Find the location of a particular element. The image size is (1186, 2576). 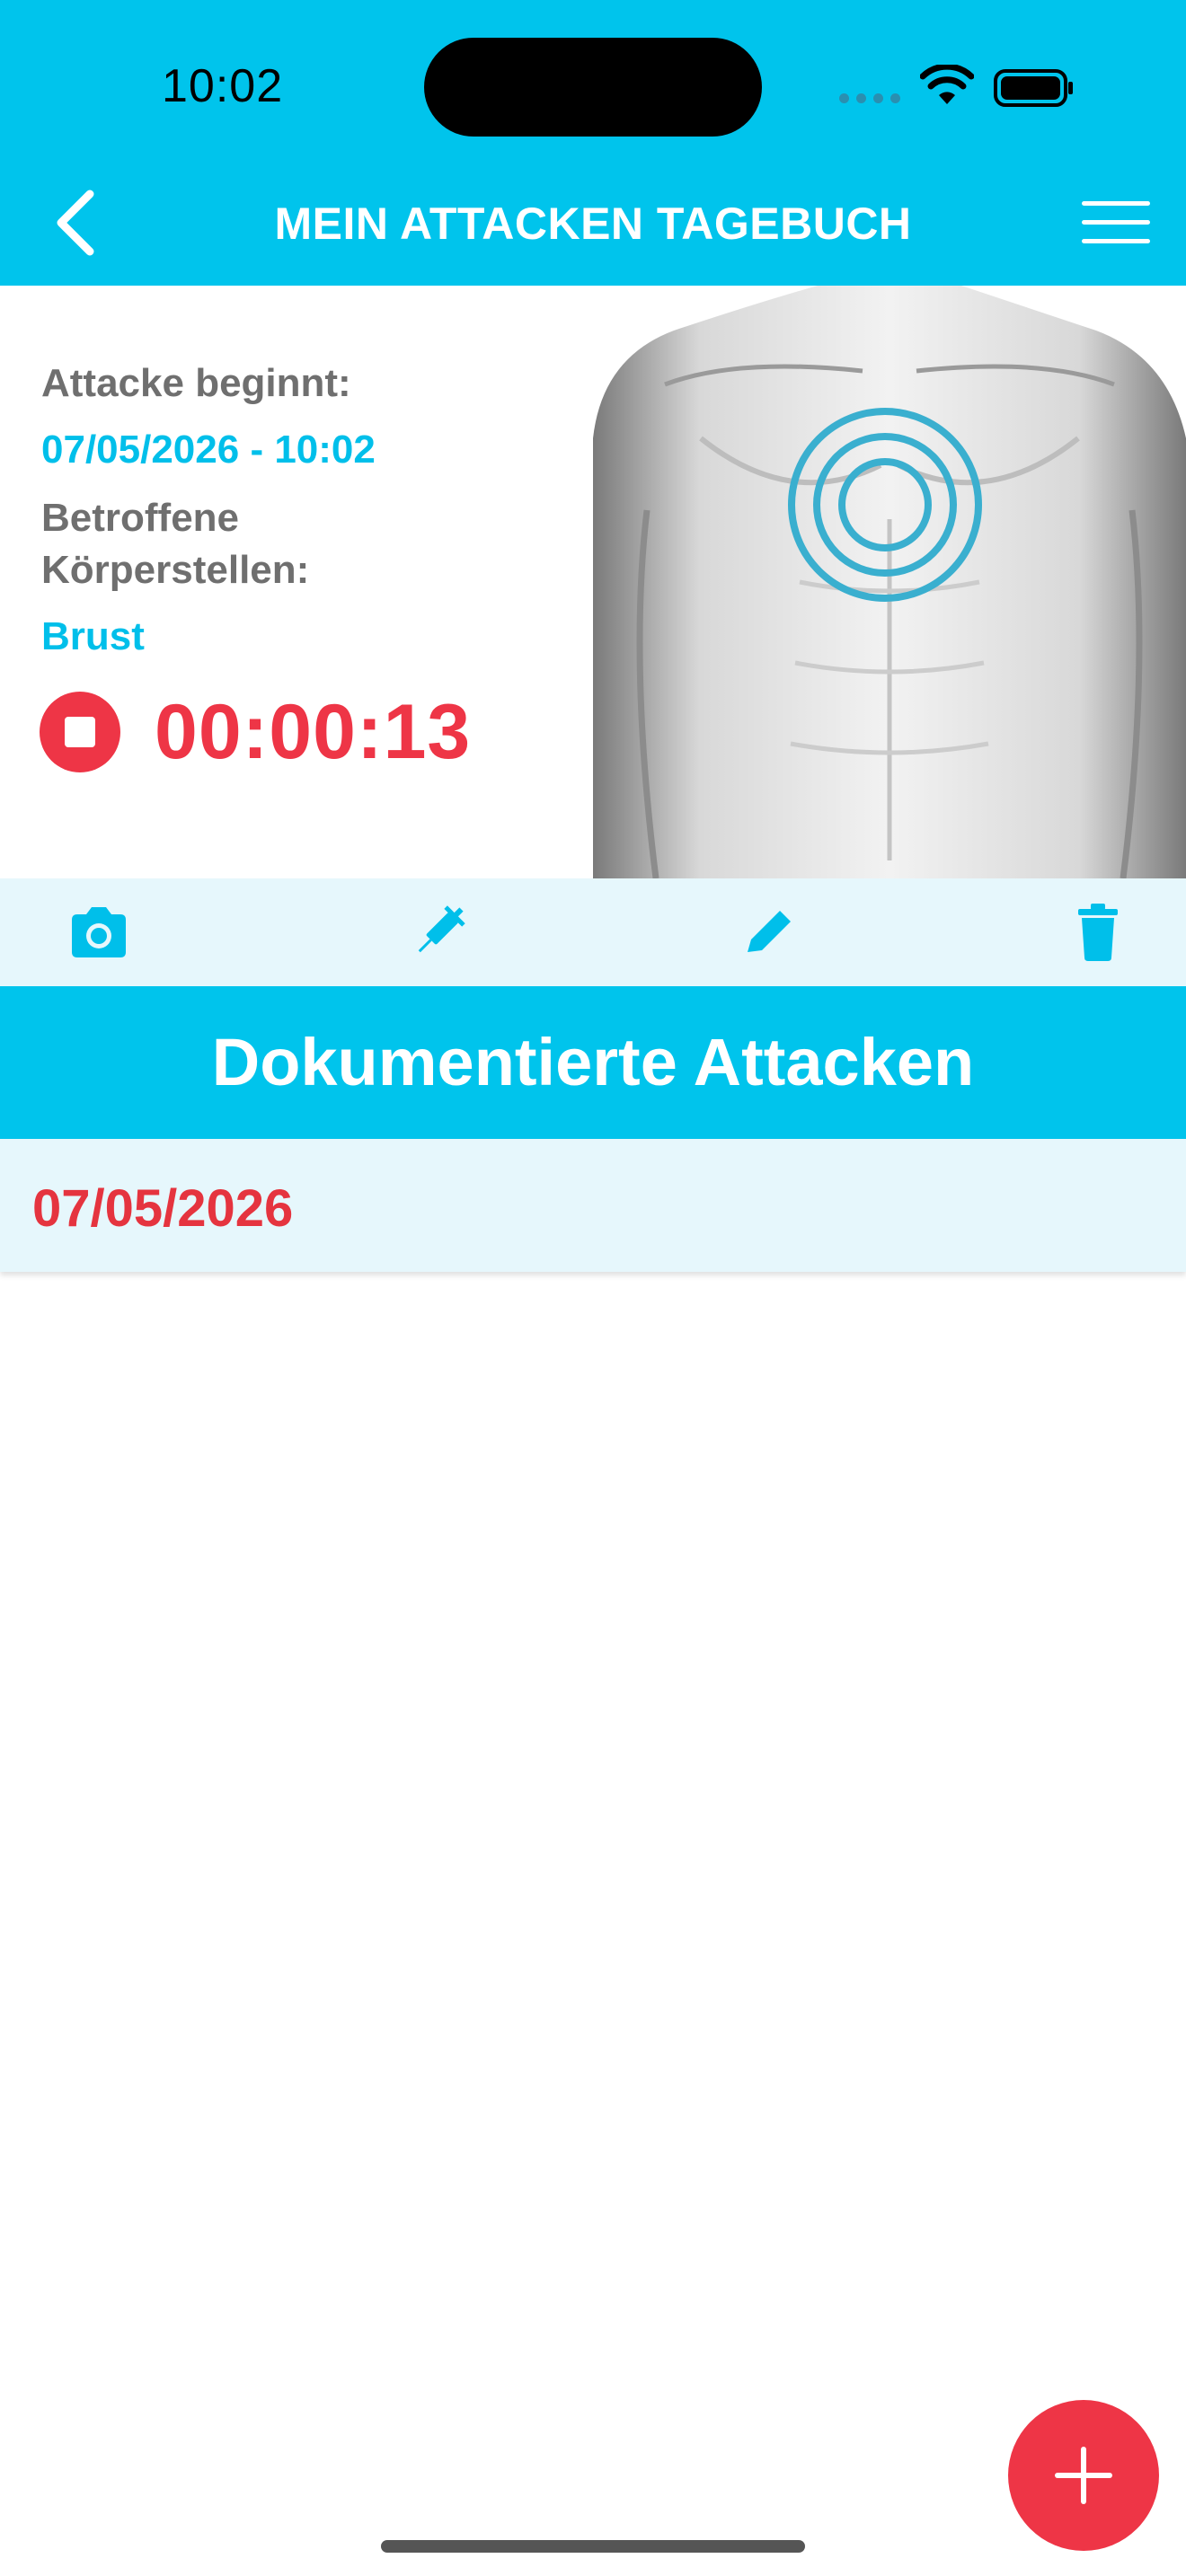

trash-icon is located at coordinates (1098, 933).